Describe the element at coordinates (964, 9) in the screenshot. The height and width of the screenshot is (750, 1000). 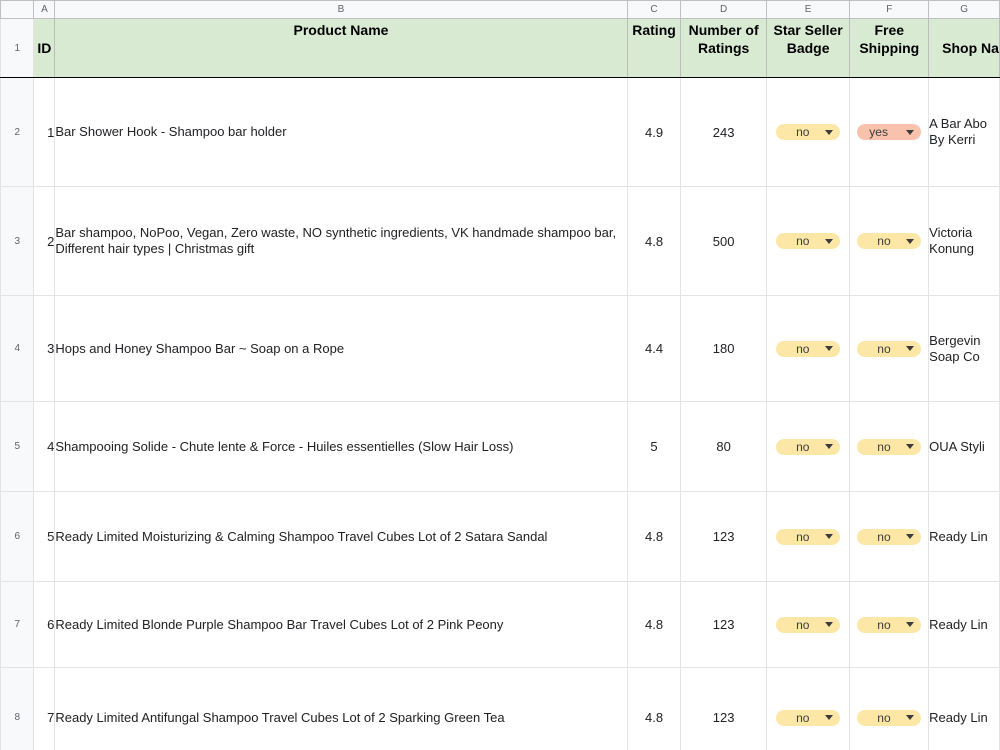
I see `column-header-g: G` at that location.